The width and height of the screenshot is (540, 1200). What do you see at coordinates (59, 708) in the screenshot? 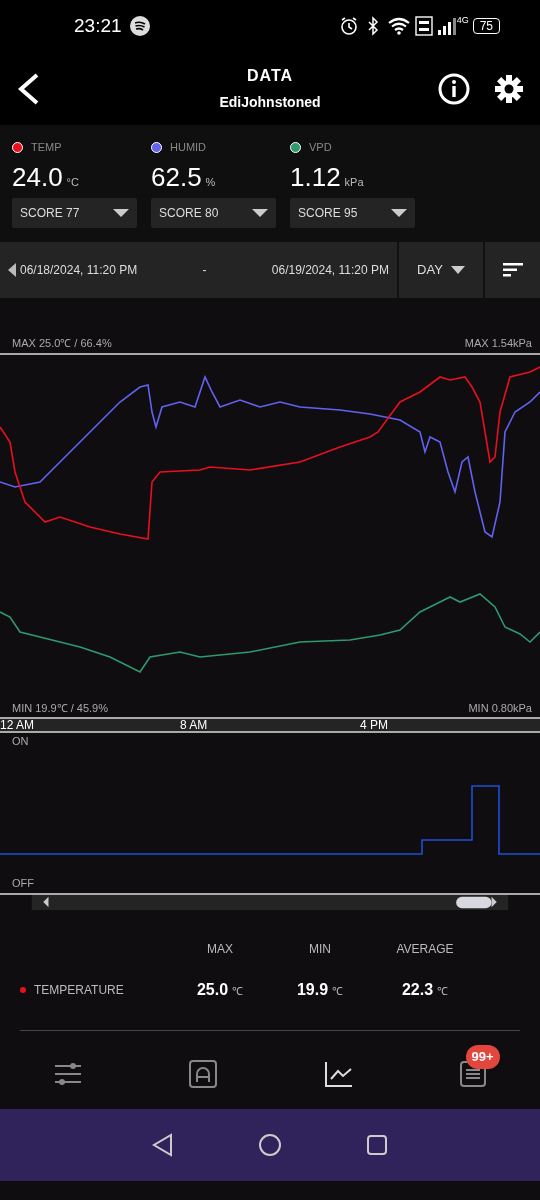
I see `min-label: MIN 19.9℃ / 45.9%` at bounding box center [59, 708].